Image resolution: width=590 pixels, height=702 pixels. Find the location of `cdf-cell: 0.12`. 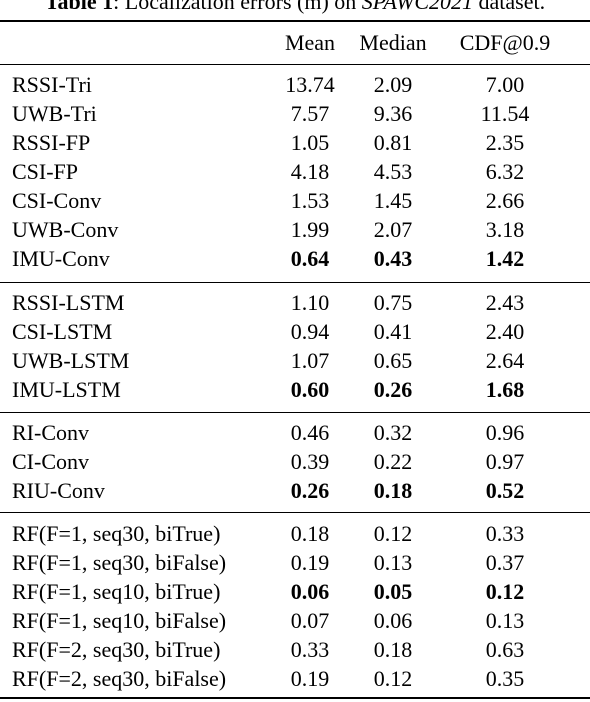

cdf-cell: 0.12 is located at coordinates (505, 591).